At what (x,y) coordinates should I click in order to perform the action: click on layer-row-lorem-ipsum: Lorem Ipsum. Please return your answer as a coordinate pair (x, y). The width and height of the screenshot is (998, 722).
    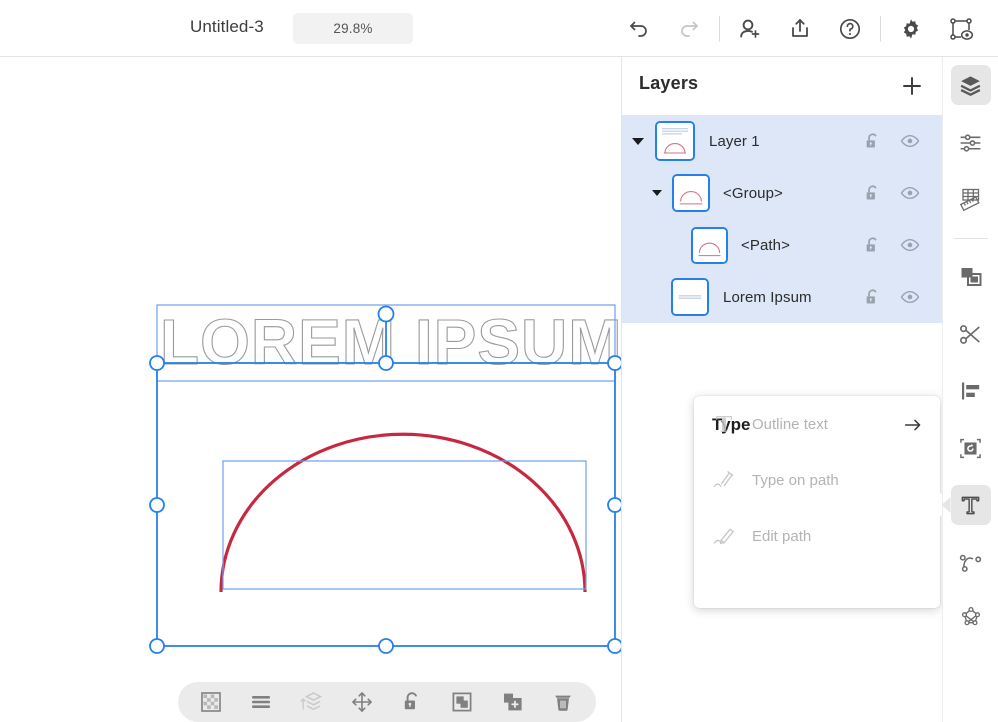
    Looking at the image, I should click on (782, 297).